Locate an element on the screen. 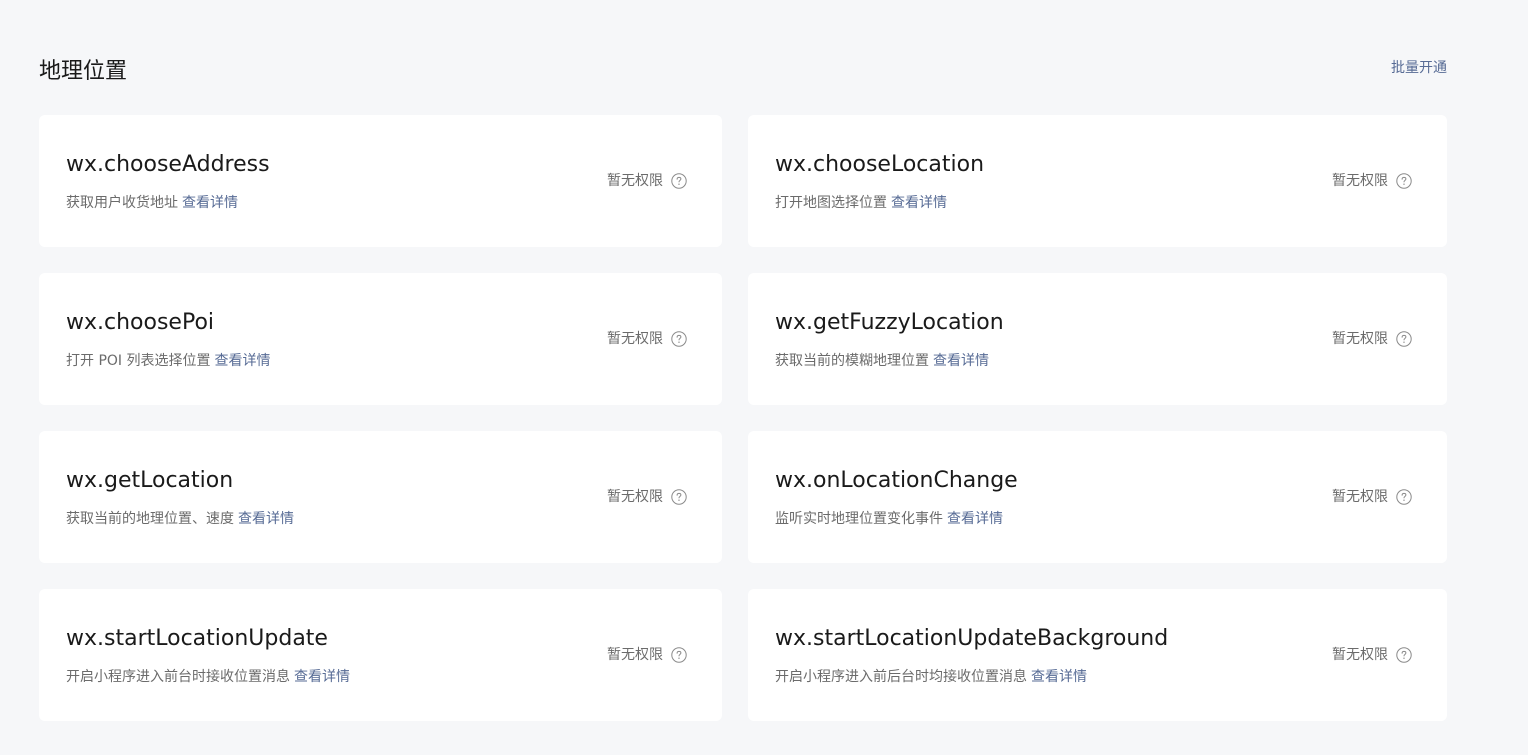 Image resolution: width=1528 pixels, height=755 pixels. api-name: wx.choosePoi is located at coordinates (140, 322).